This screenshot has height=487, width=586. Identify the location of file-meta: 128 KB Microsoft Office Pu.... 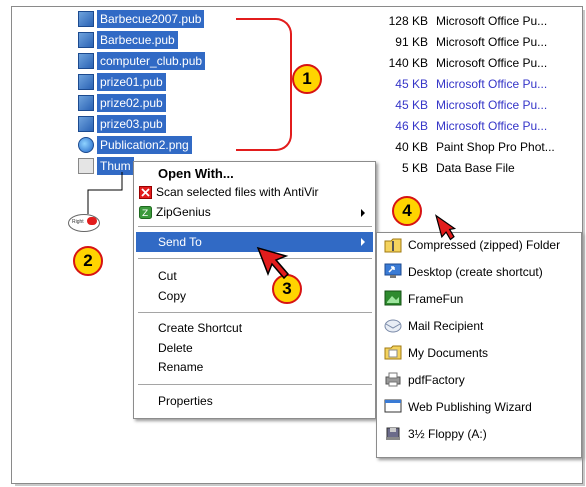
(460, 21).